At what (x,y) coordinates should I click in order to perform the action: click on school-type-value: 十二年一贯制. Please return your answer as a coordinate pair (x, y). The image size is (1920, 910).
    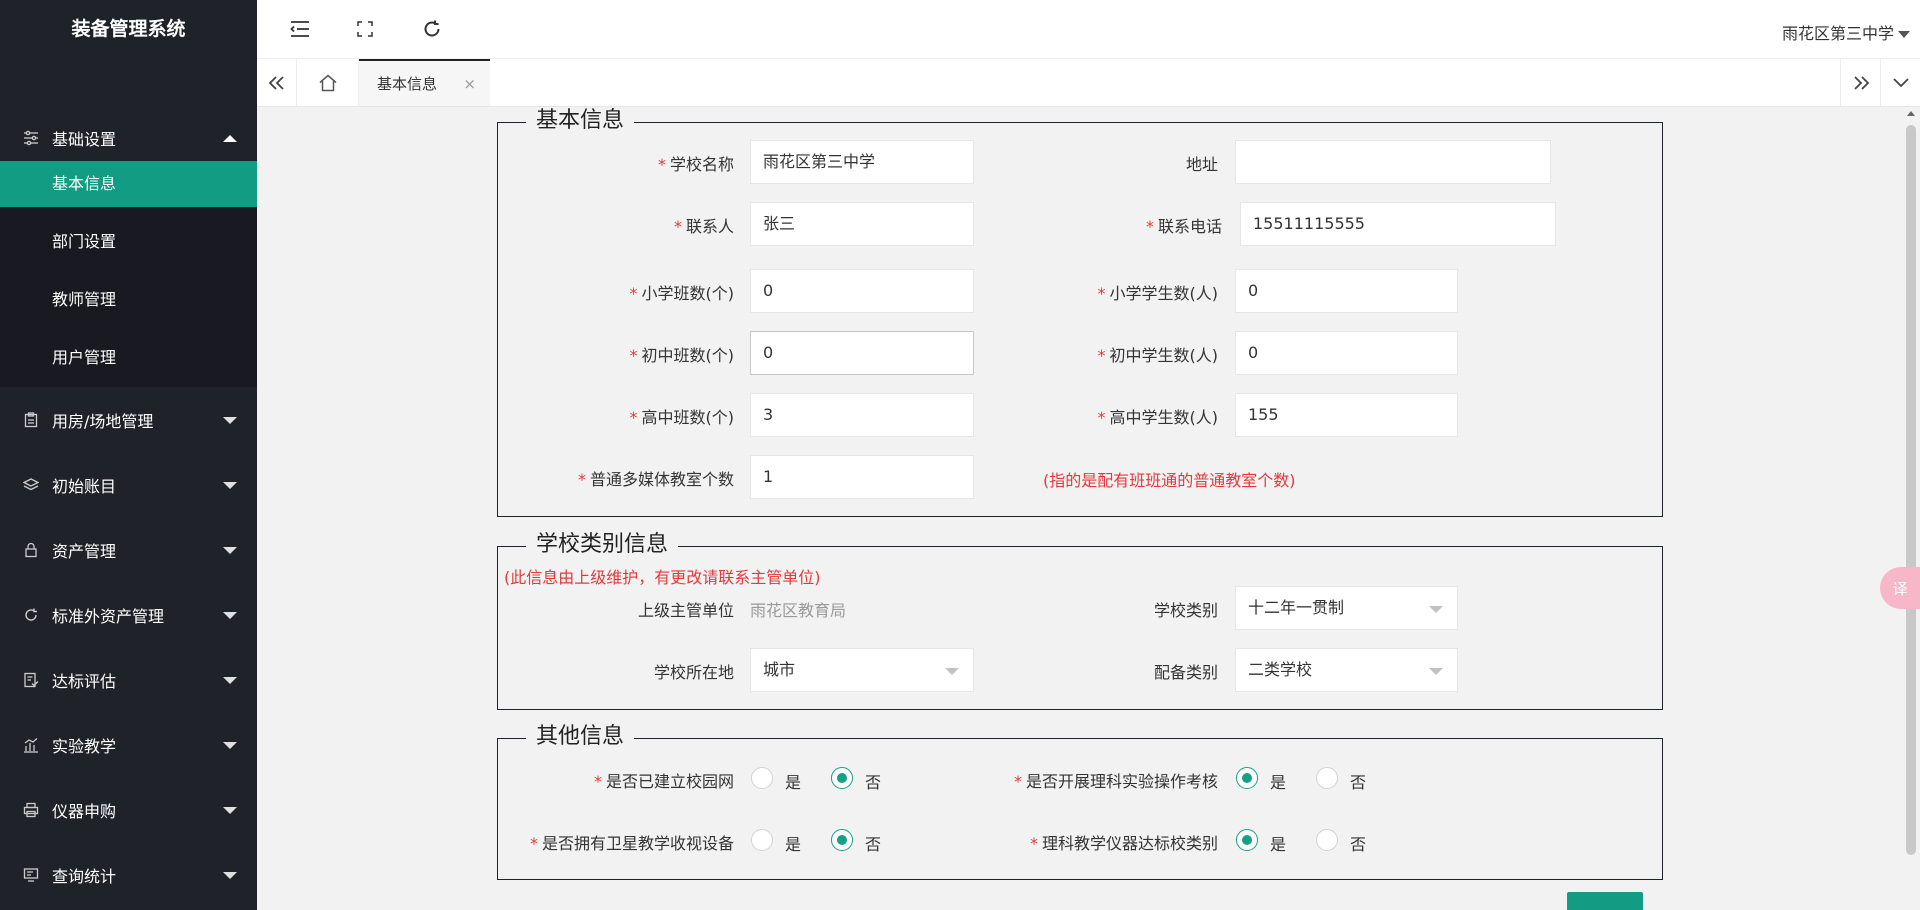
    Looking at the image, I should click on (1296, 607).